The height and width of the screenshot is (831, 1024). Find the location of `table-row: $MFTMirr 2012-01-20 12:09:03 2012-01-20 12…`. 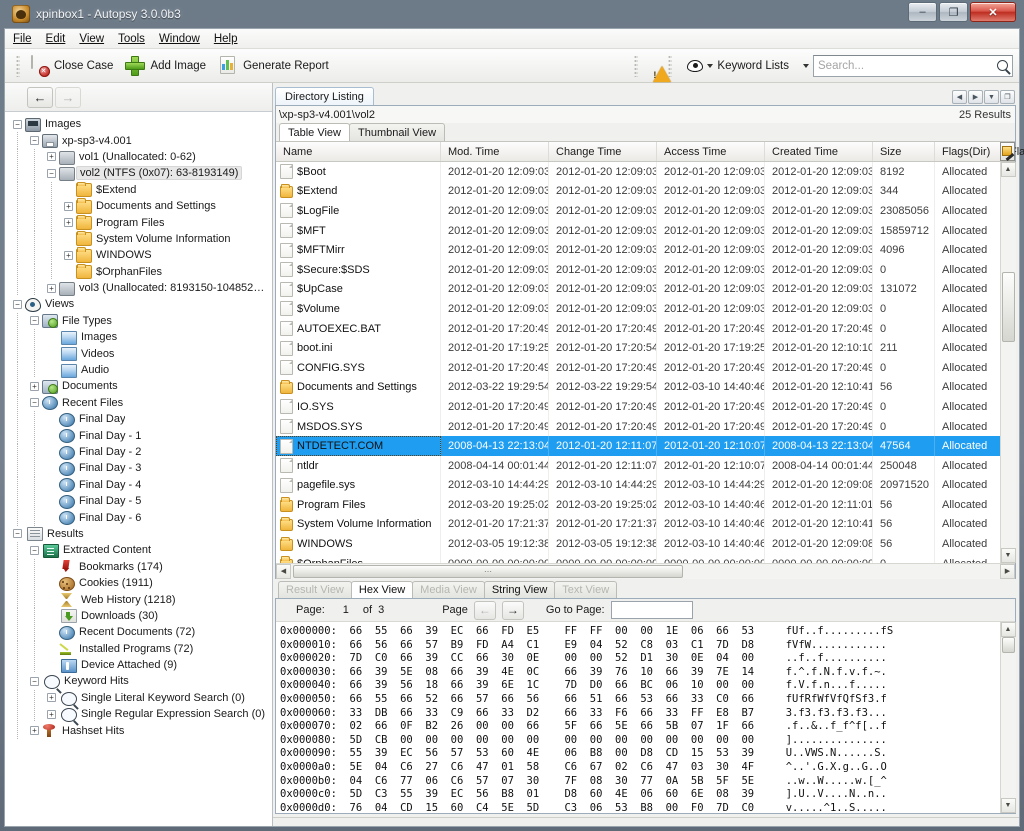

table-row: $MFTMirr 2012-01-20 12:09:03 2012-01-20 12… is located at coordinates (638, 250).